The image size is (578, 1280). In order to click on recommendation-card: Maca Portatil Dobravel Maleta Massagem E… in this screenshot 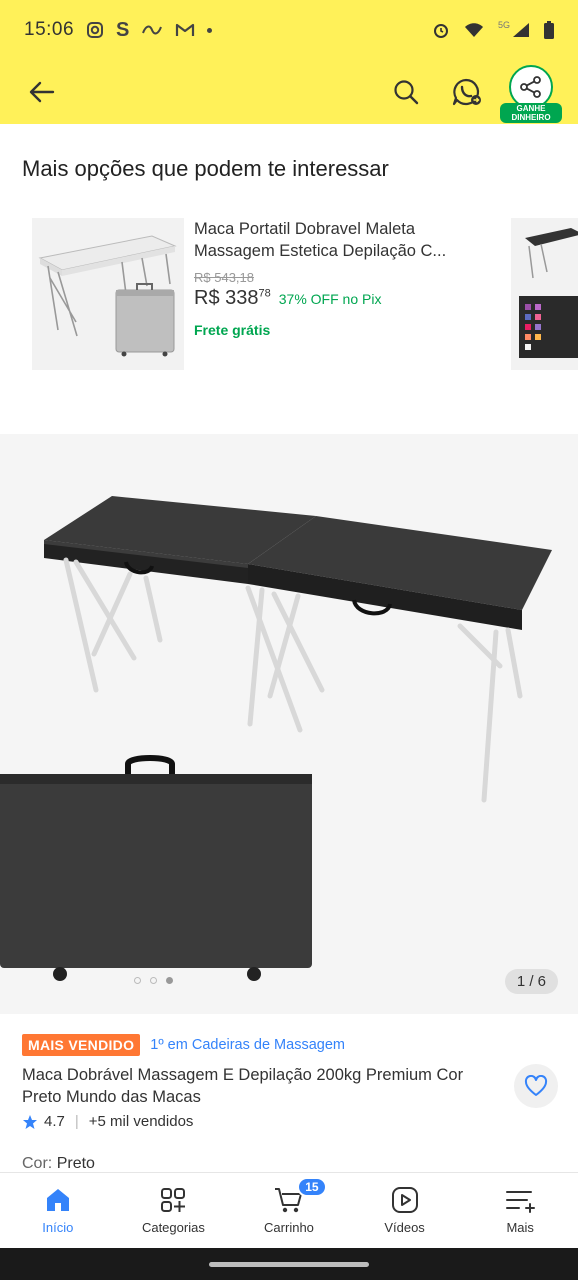, I will do `click(292, 294)`.